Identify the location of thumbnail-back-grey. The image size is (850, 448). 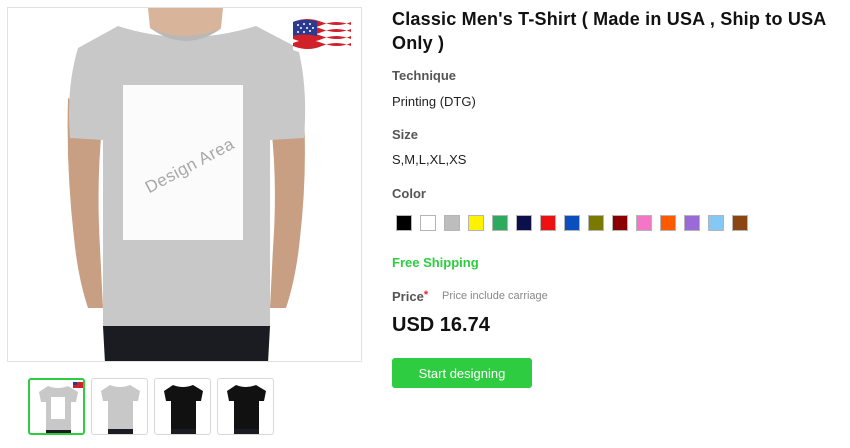
(119, 406).